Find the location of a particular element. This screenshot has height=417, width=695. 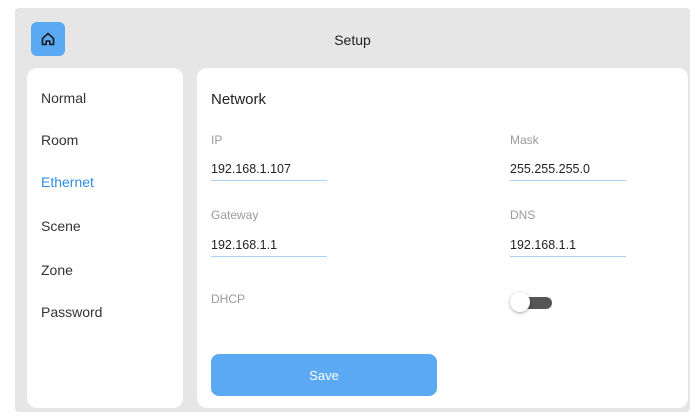

dns-label: DNS is located at coordinates (523, 215).